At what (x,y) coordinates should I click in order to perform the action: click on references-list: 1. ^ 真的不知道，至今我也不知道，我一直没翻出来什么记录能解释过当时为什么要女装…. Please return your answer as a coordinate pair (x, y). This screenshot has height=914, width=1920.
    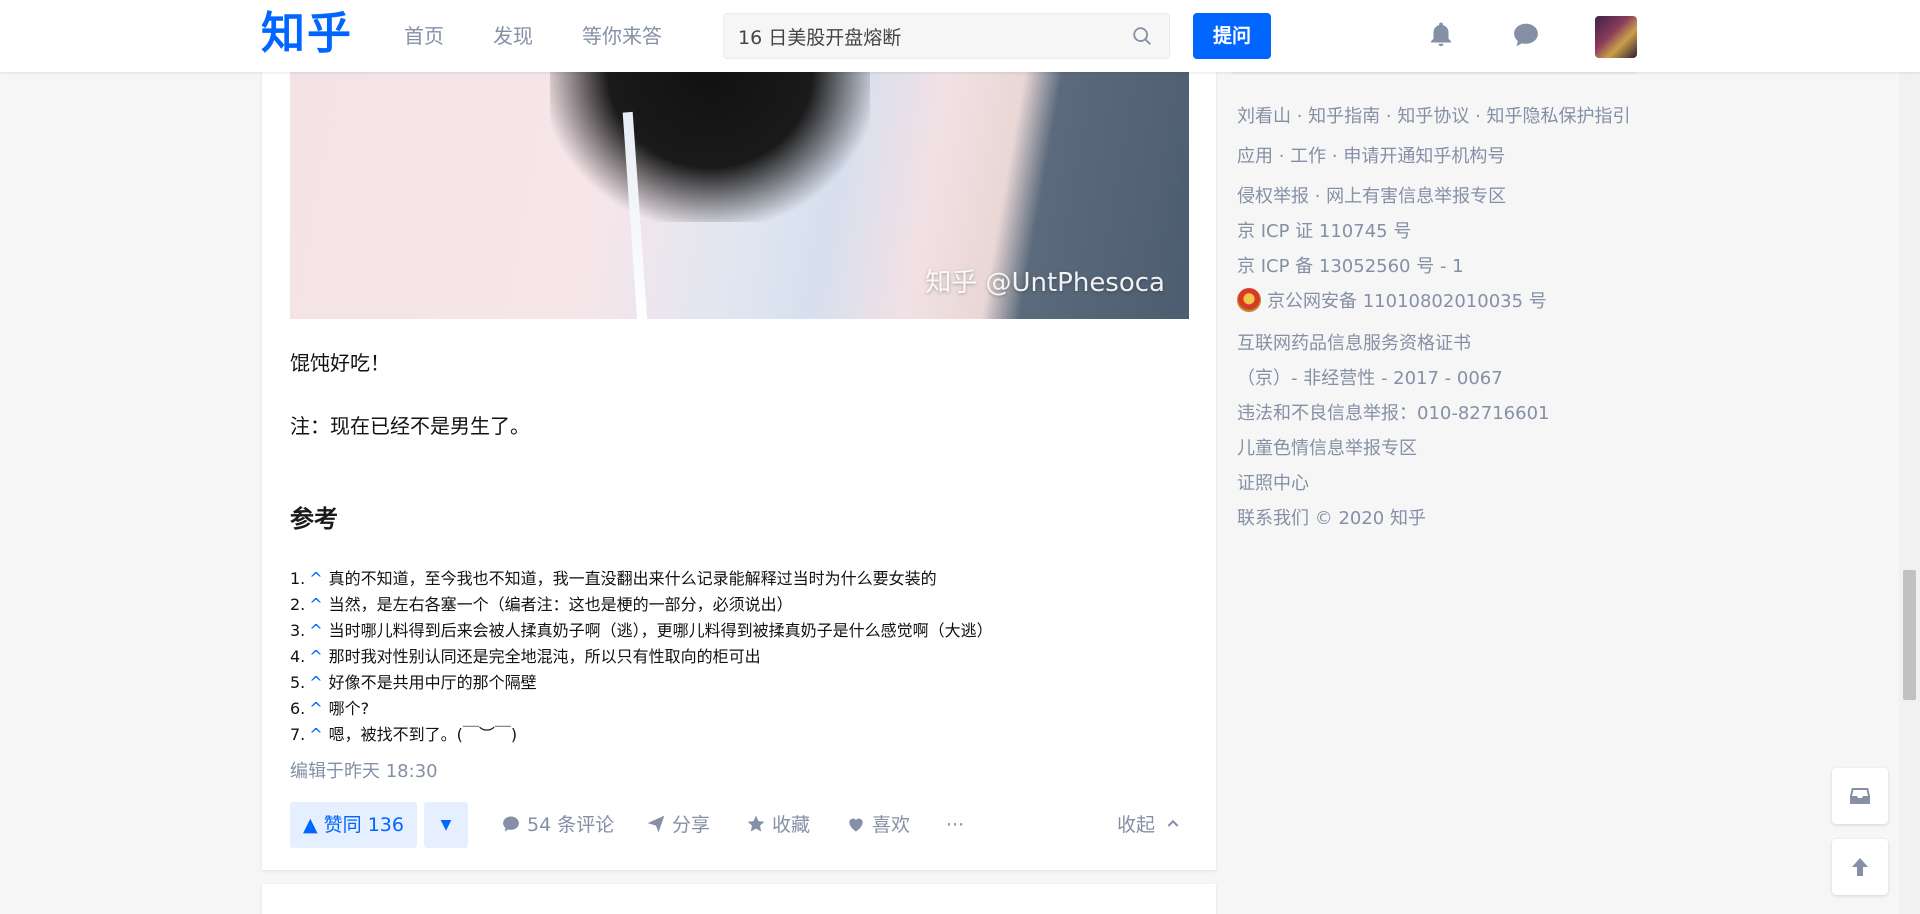
    Looking at the image, I should click on (641, 657).